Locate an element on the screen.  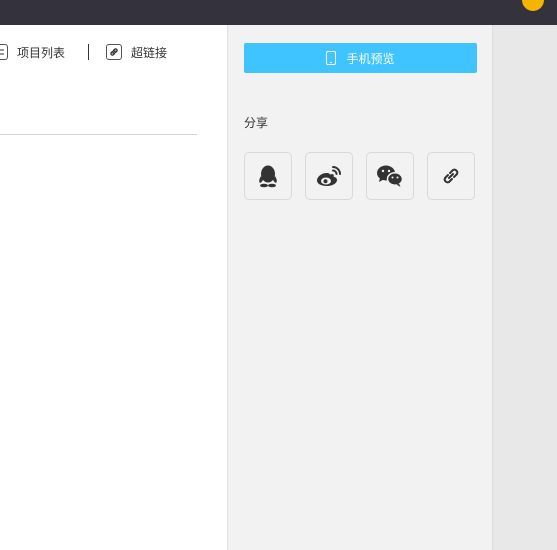
hyperlink-label: 超链接 is located at coordinates (149, 52).